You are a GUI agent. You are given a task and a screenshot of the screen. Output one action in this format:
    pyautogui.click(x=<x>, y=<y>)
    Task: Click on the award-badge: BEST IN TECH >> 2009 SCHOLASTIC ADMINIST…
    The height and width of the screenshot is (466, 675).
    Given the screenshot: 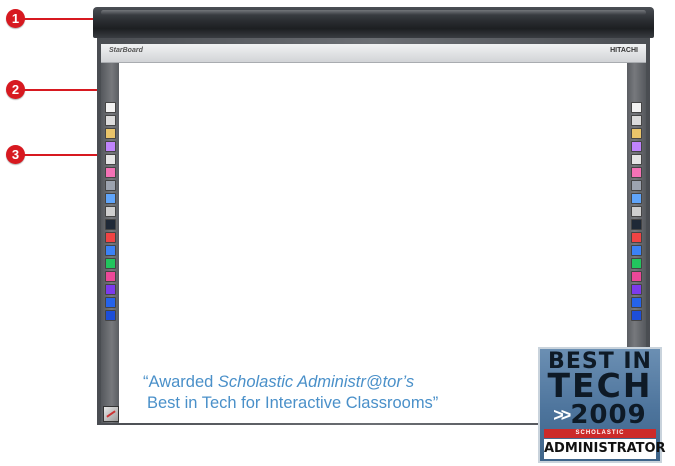 What is the action you would take?
    pyautogui.click(x=602, y=405)
    